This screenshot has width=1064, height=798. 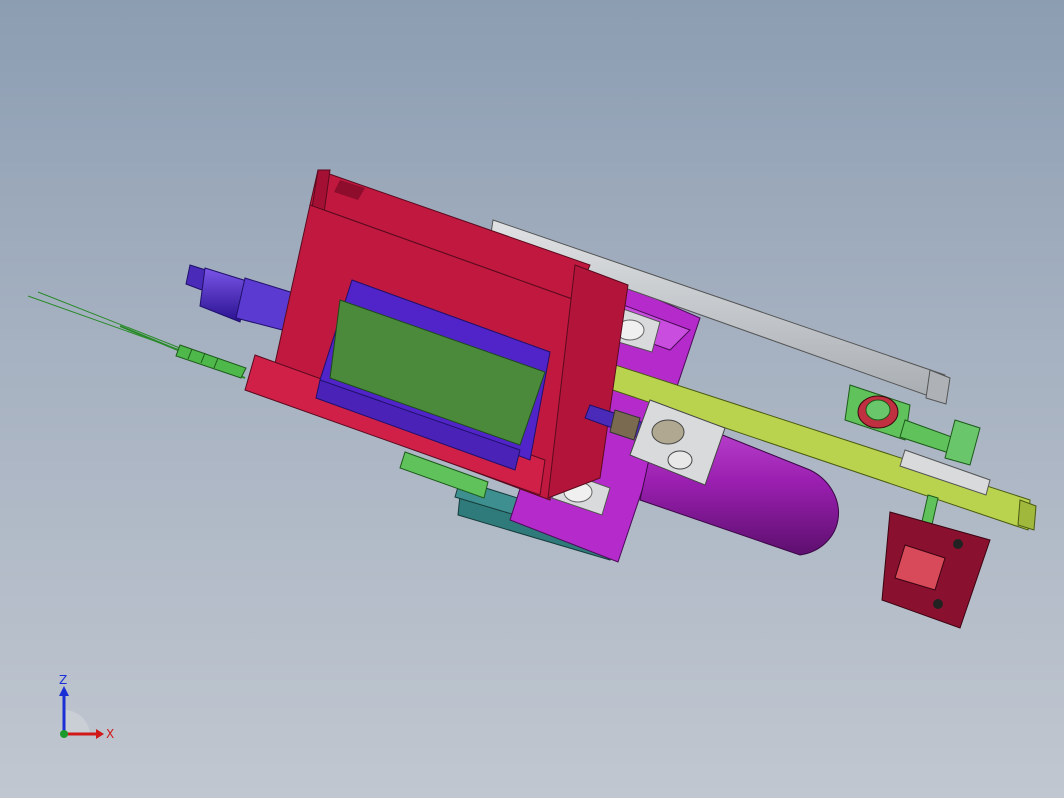 What do you see at coordinates (77, 721) in the screenshot?
I see `triad-plane` at bounding box center [77, 721].